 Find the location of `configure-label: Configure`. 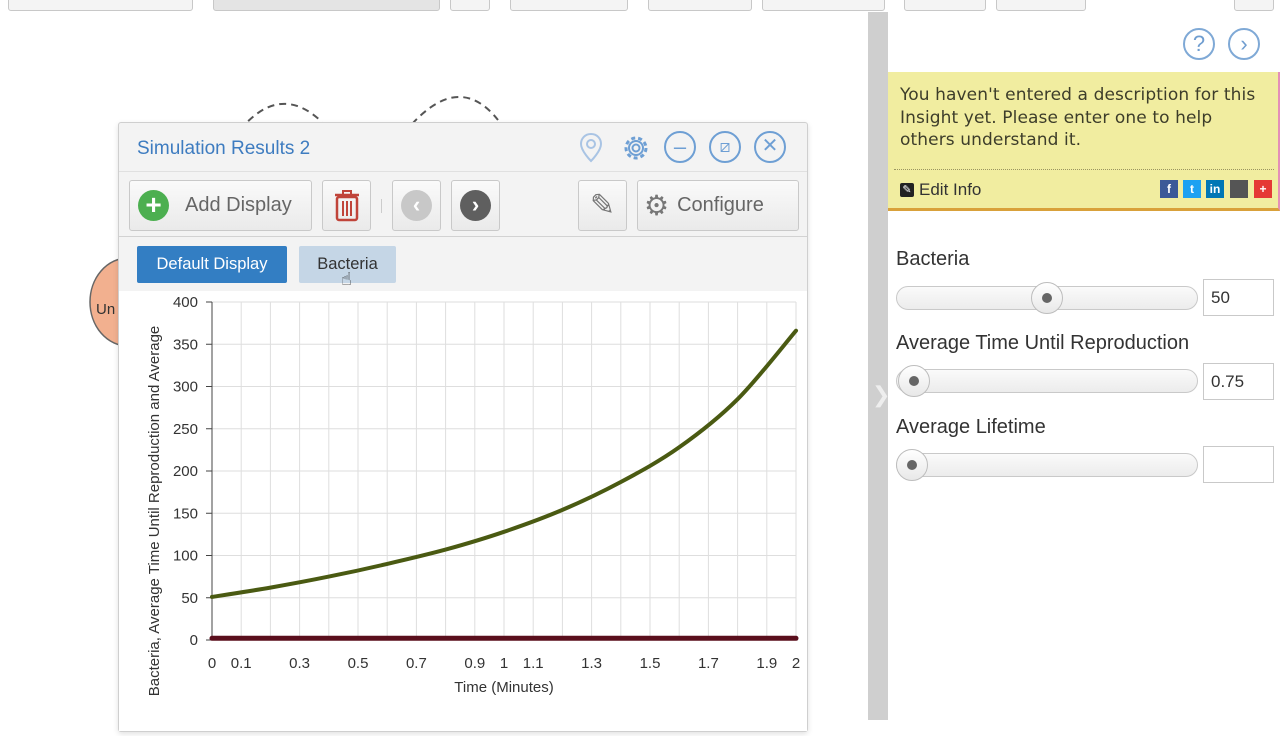

configure-label: Configure is located at coordinates (720, 205).